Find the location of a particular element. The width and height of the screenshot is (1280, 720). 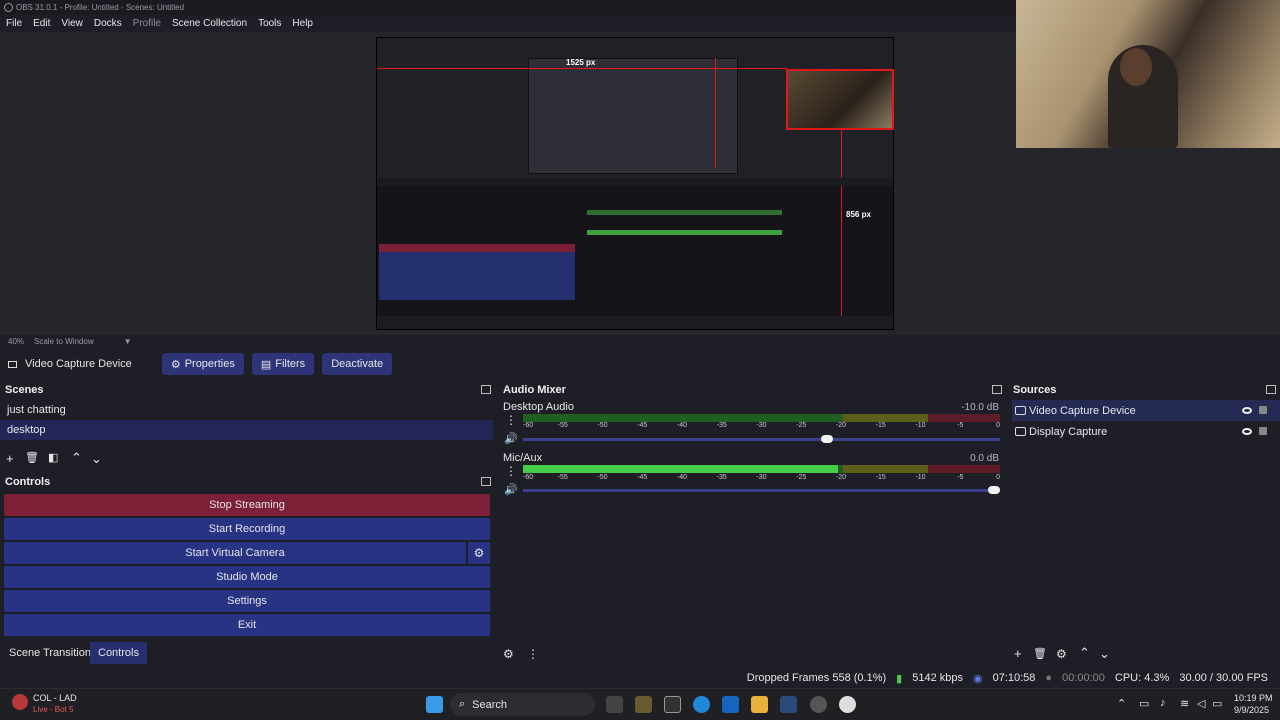

desktop-audio-db: -10.0 dB is located at coordinates (980, 407).